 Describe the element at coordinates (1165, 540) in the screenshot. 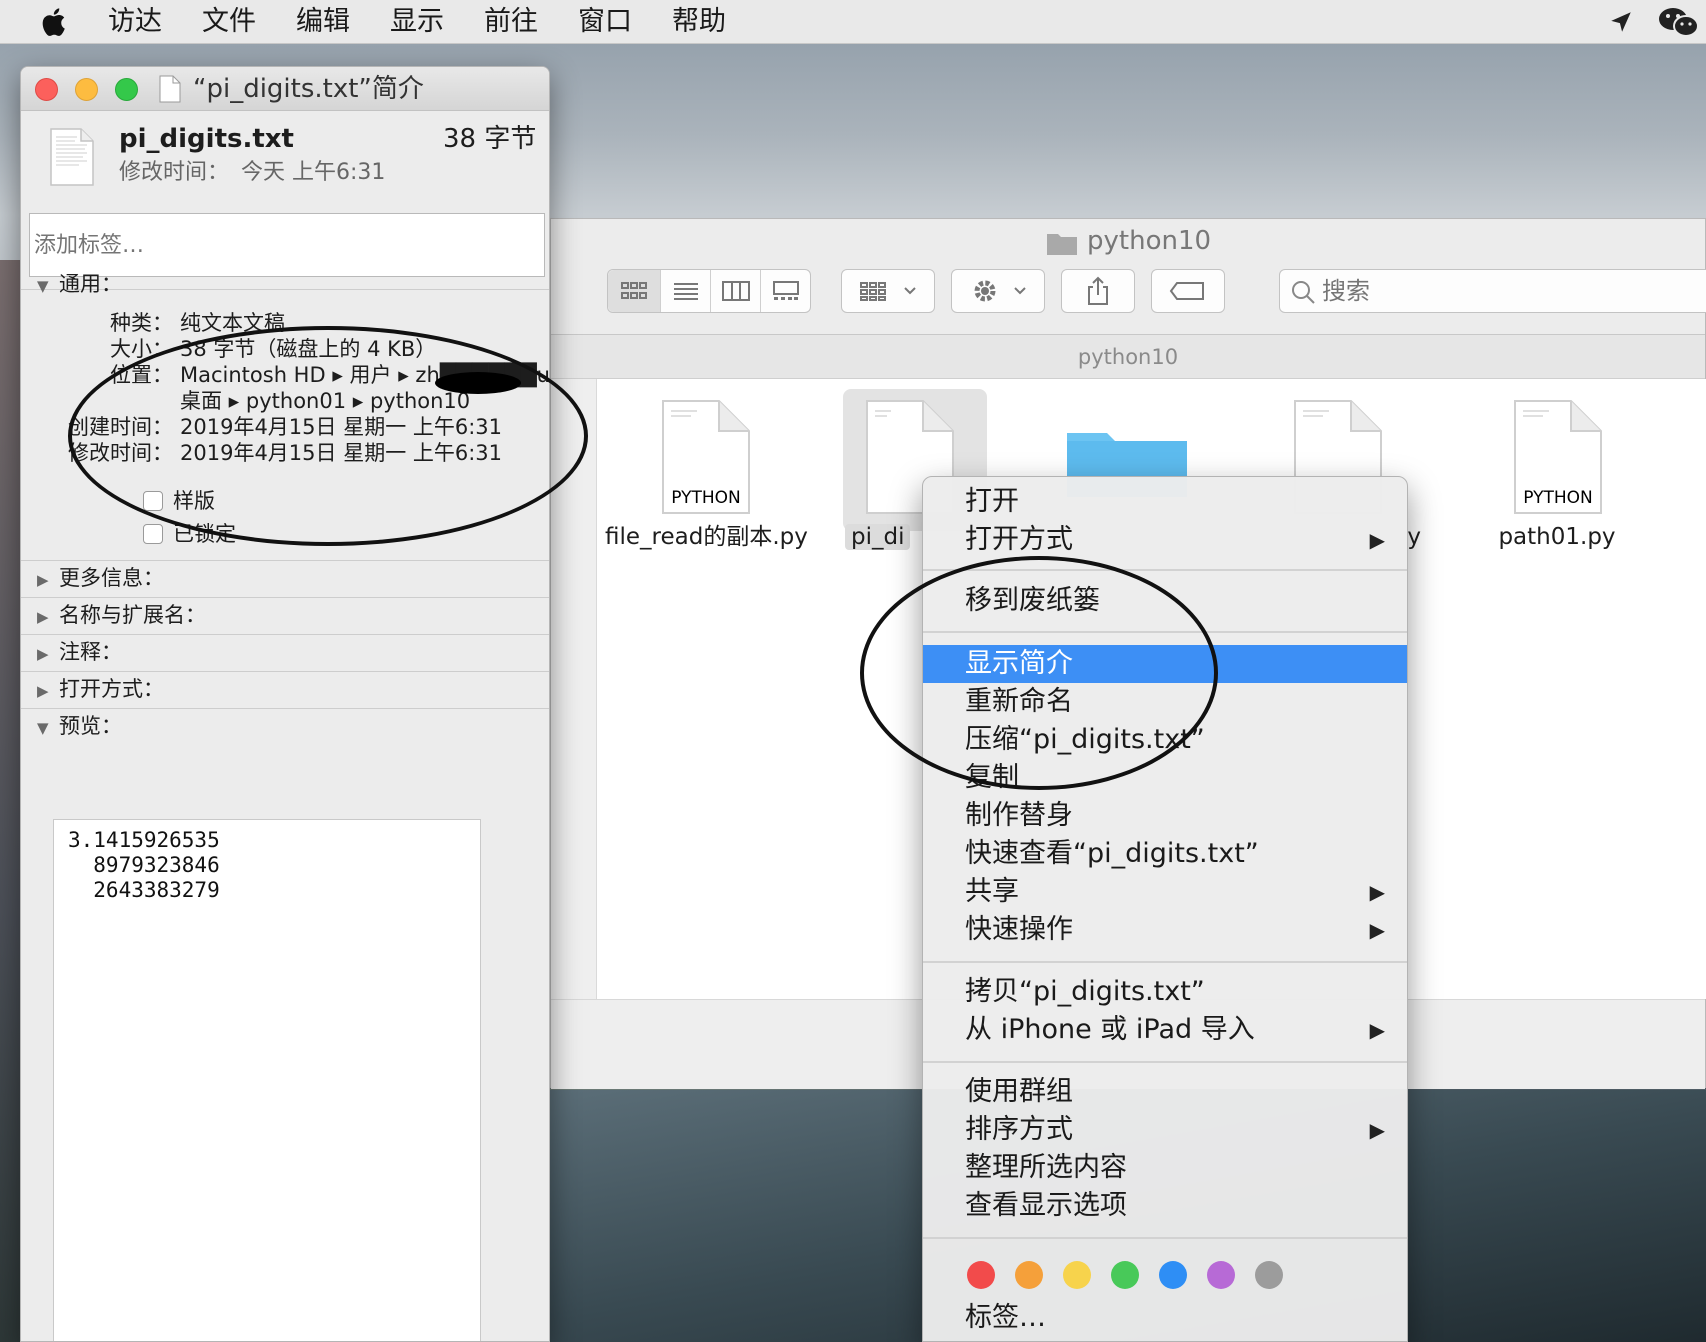

I see `ctx-open-with: 打开方式 ▶` at that location.